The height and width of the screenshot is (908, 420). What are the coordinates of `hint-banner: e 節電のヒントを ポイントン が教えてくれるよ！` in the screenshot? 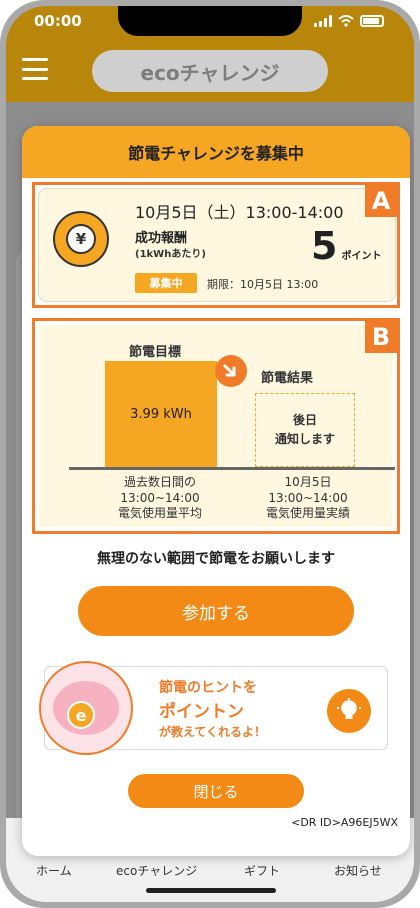 It's located at (213, 708).